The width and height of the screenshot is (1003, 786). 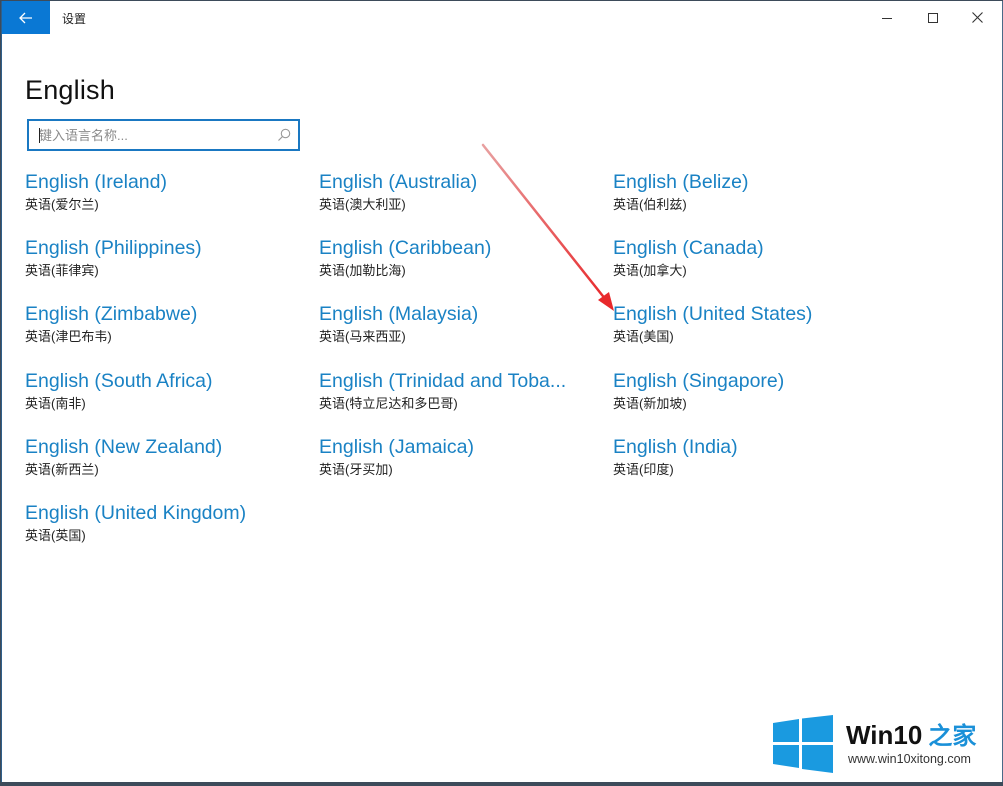 What do you see at coordinates (62, 469) in the screenshot?
I see `language-native-name: 英语(新西兰)` at bounding box center [62, 469].